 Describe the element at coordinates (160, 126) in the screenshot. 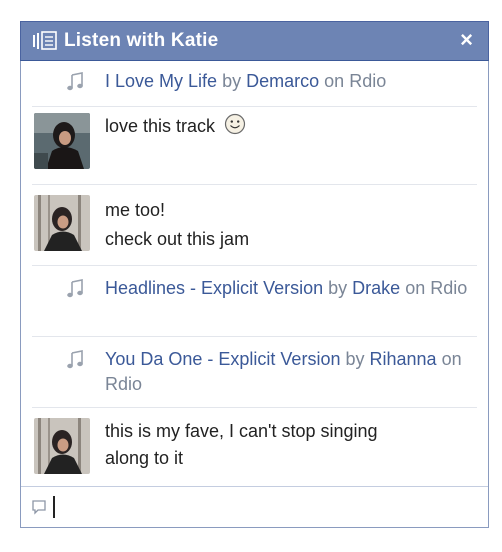

I see `message-line: love this track` at that location.